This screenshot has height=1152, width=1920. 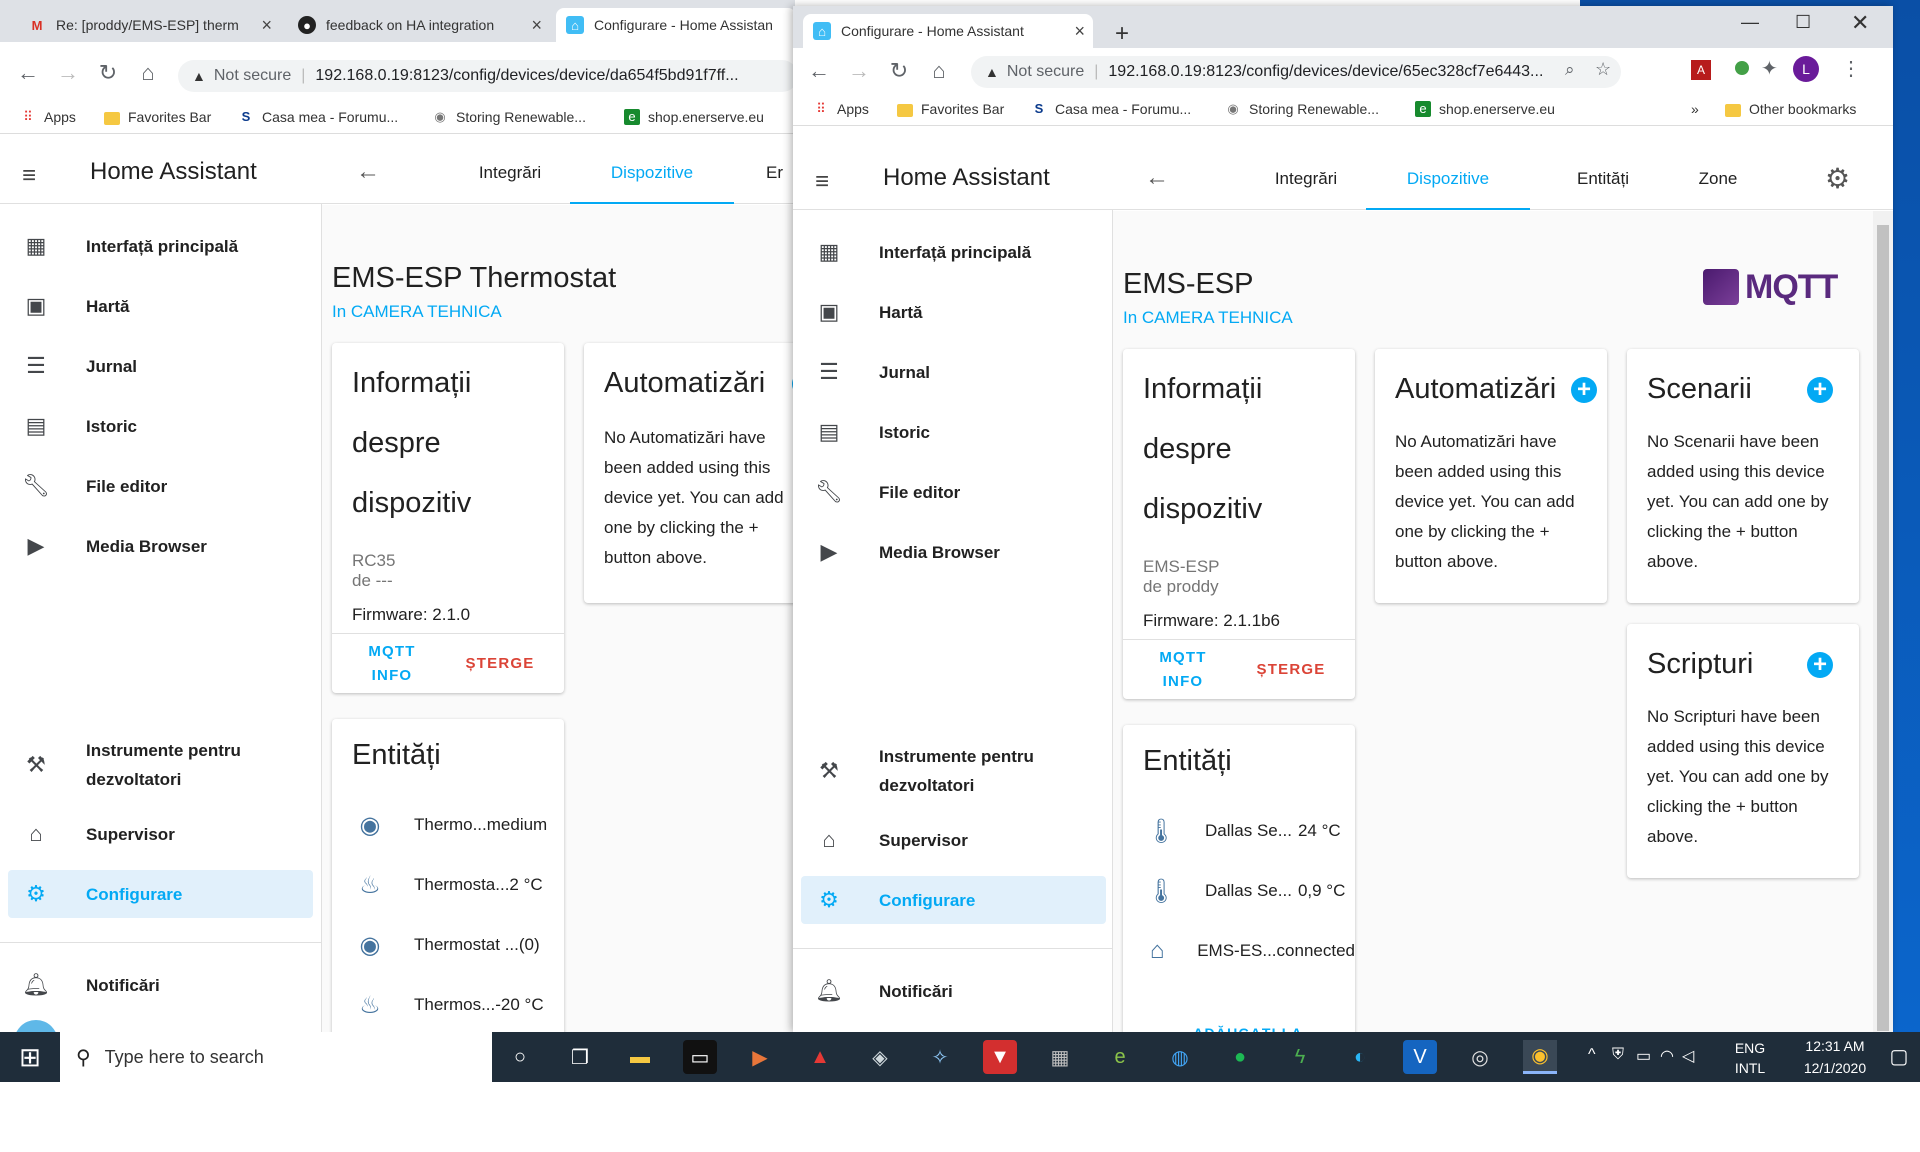 I want to click on new-tab-icon: +, so click(x=1122, y=34).